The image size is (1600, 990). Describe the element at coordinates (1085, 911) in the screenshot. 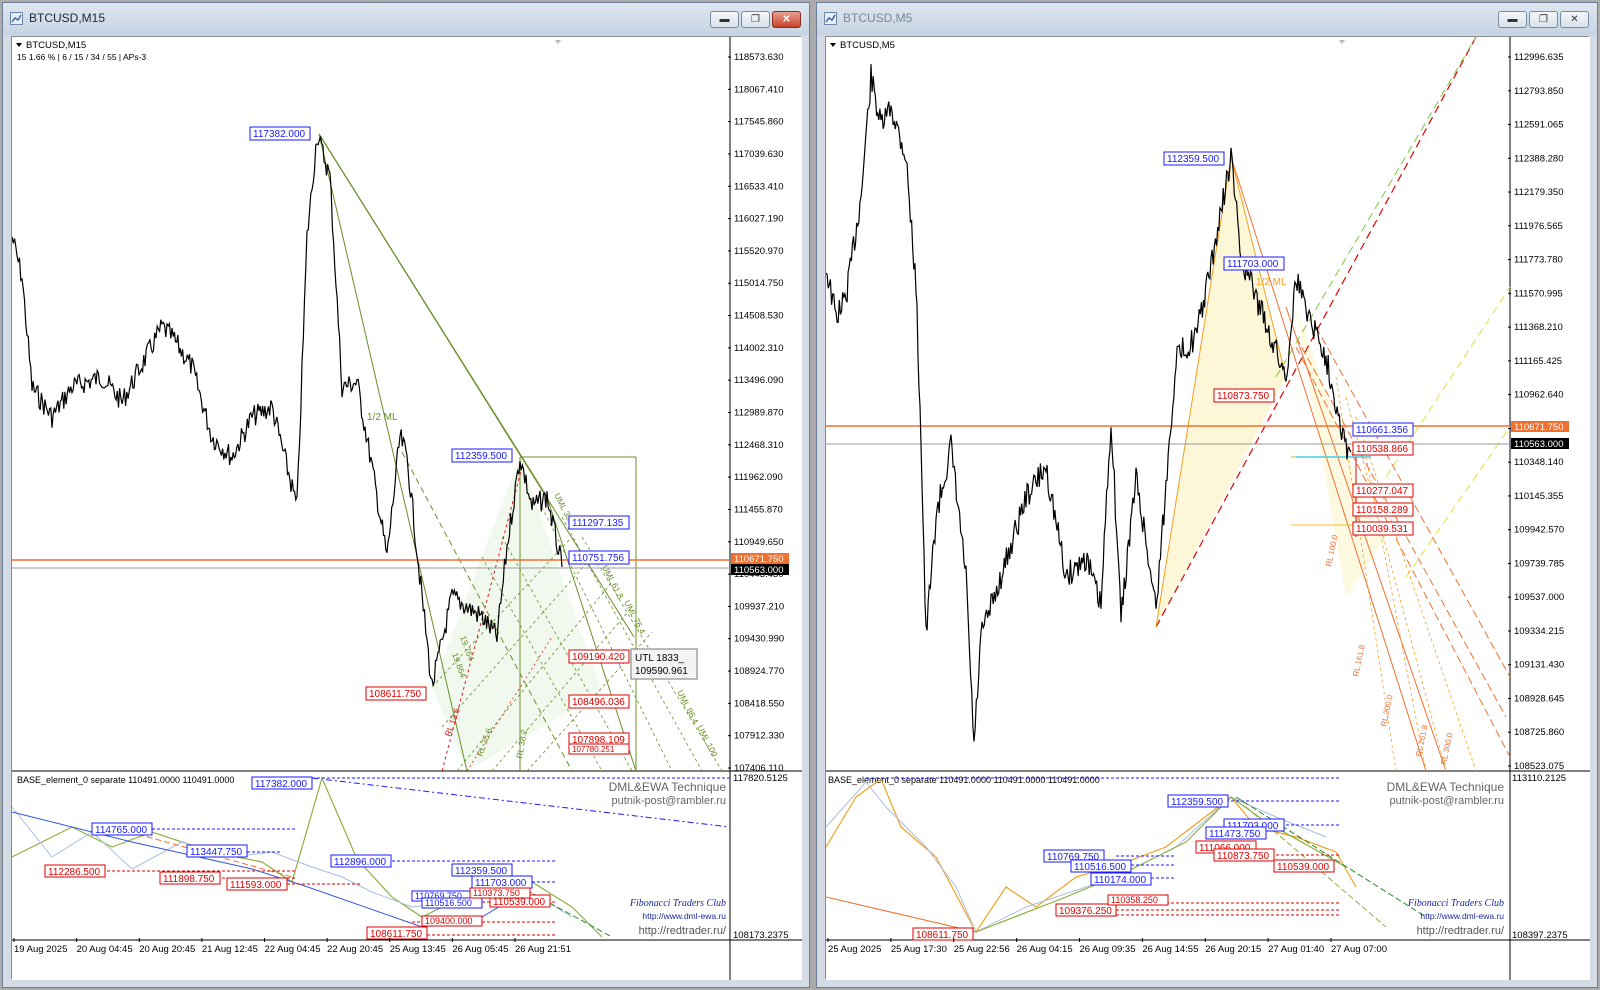

I see `svg-text: 109376.250` at that location.